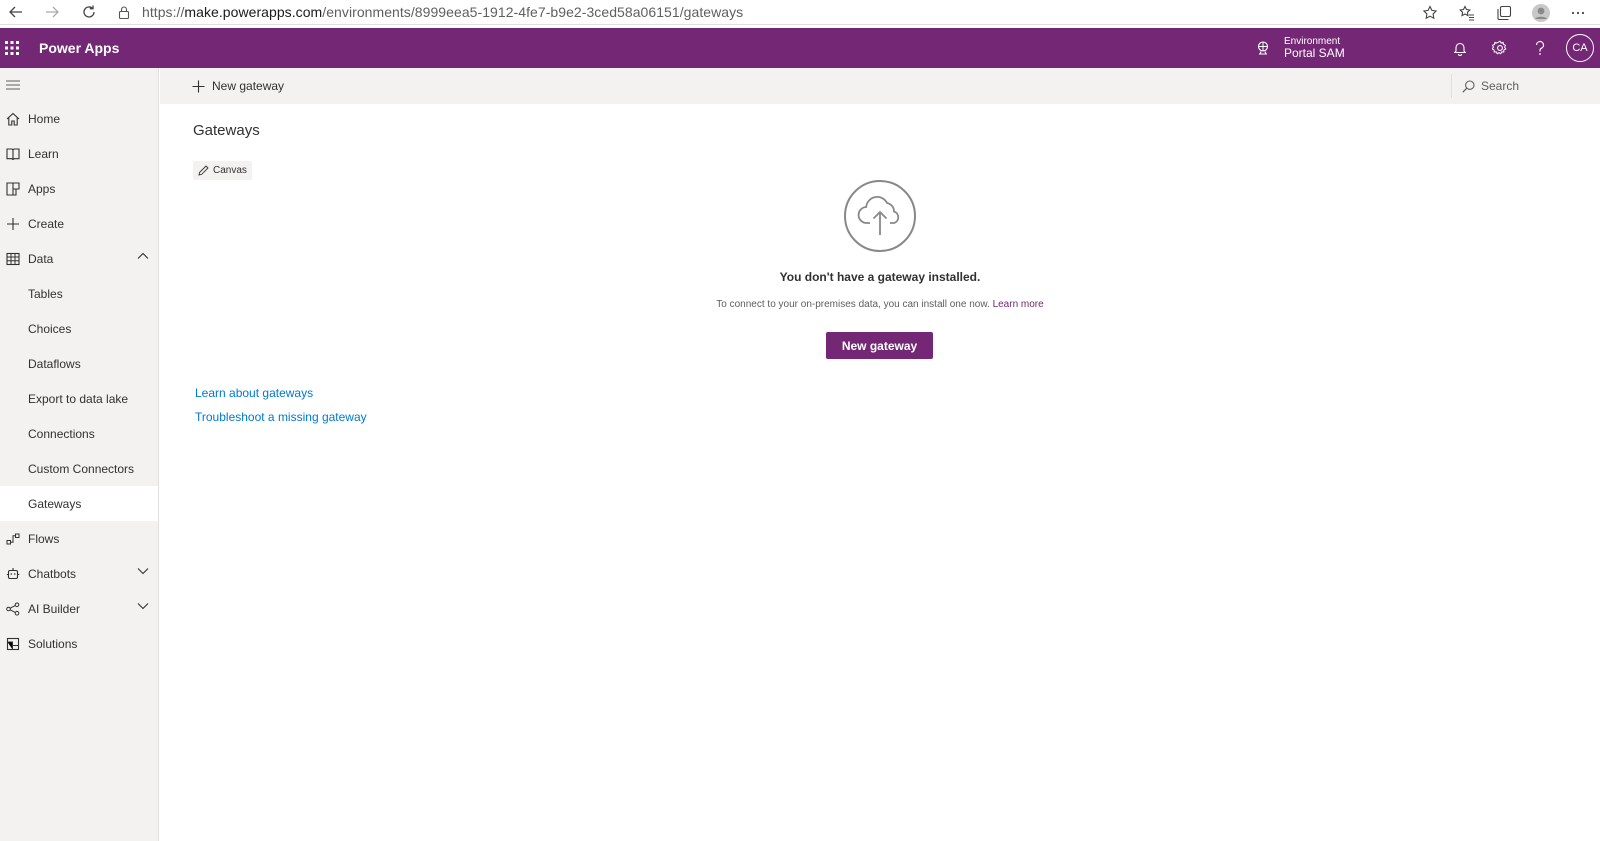 Image resolution: width=1600 pixels, height=841 pixels. Describe the element at coordinates (44, 118) in the screenshot. I see `sidebar-item-label: Home` at that location.